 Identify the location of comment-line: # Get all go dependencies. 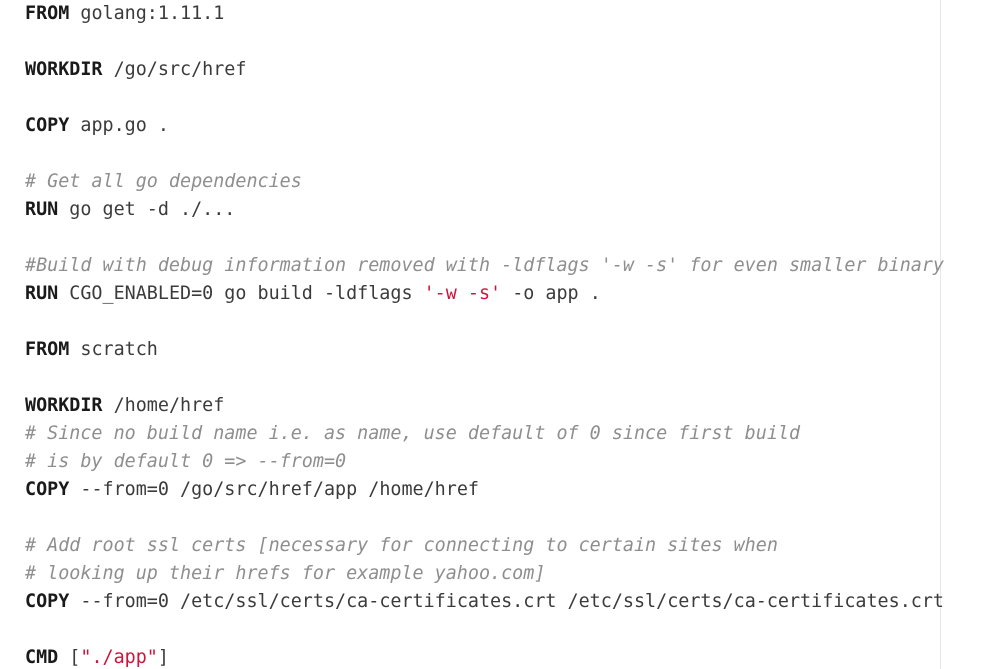
(484, 182).